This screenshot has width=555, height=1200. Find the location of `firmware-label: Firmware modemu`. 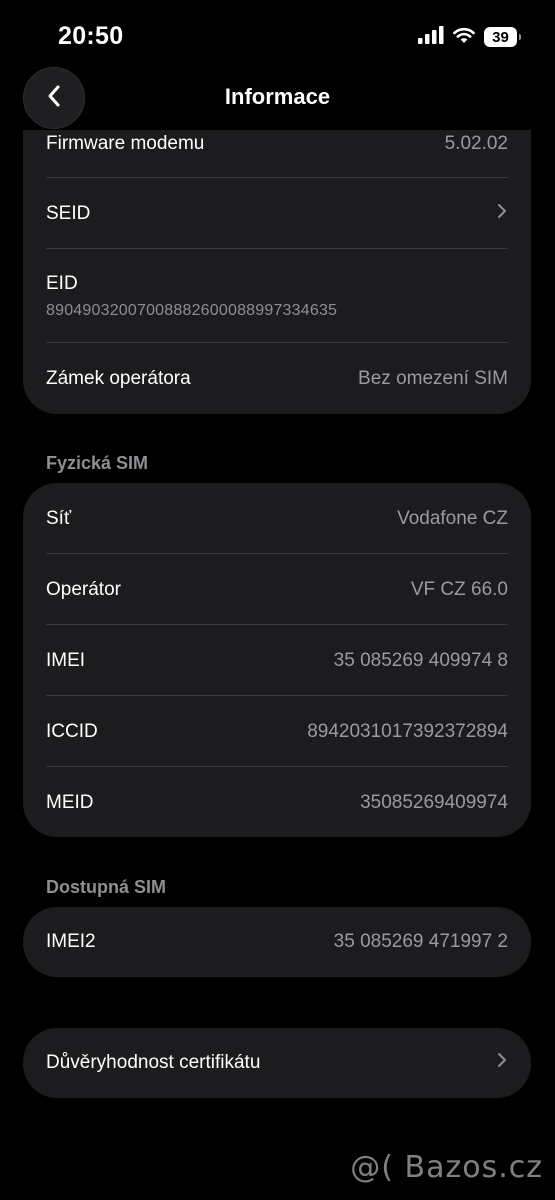

firmware-label: Firmware modemu is located at coordinates (125, 143).